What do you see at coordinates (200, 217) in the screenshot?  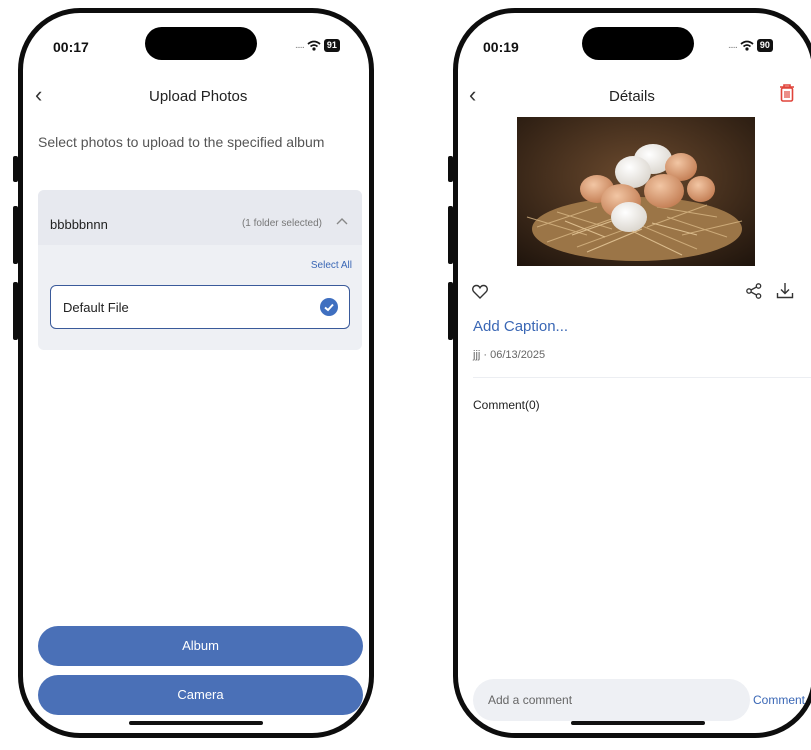 I see `folder-header: bbbbbnnn (1 folder selected)` at bounding box center [200, 217].